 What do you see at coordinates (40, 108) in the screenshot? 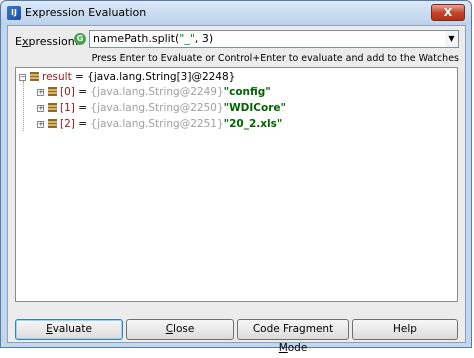
I see `expand-item-1-icon: +` at bounding box center [40, 108].